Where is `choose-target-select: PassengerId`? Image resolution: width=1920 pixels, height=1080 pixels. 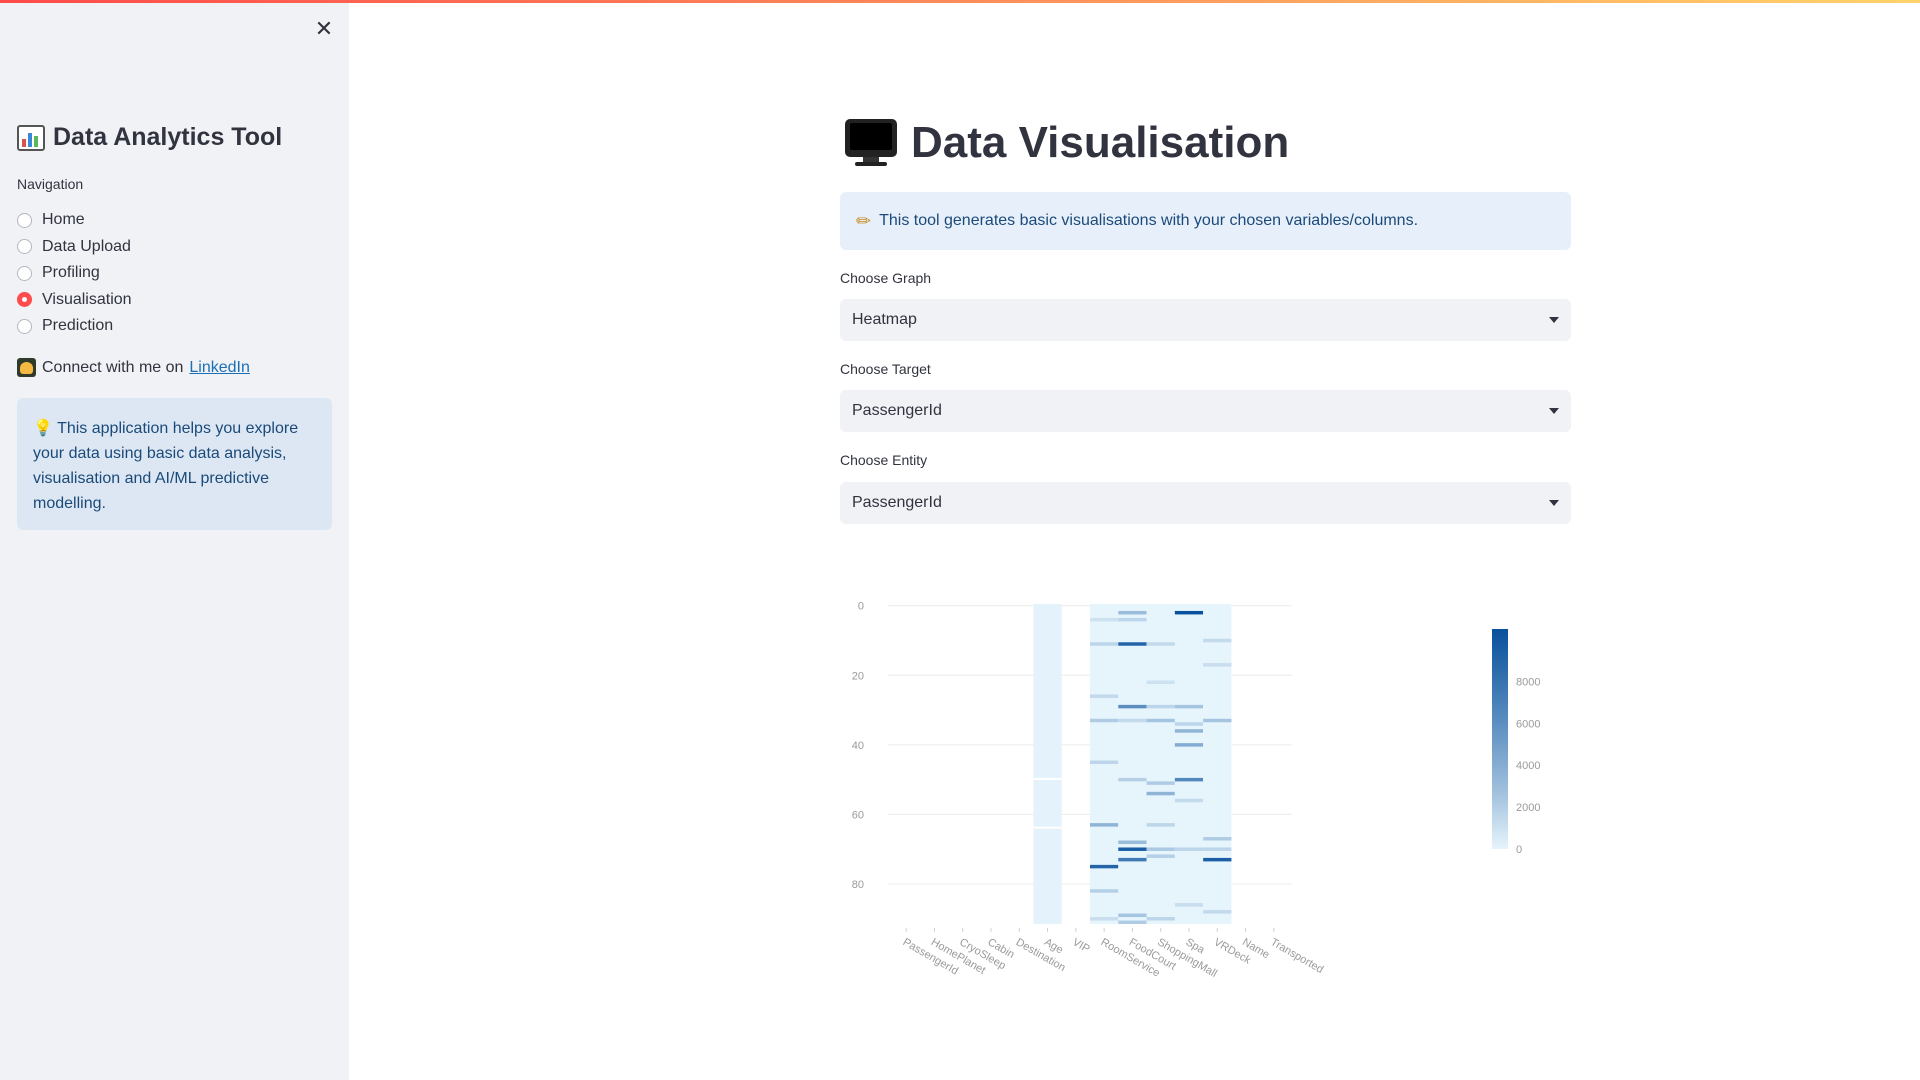 choose-target-select: PassengerId is located at coordinates (1205, 411).